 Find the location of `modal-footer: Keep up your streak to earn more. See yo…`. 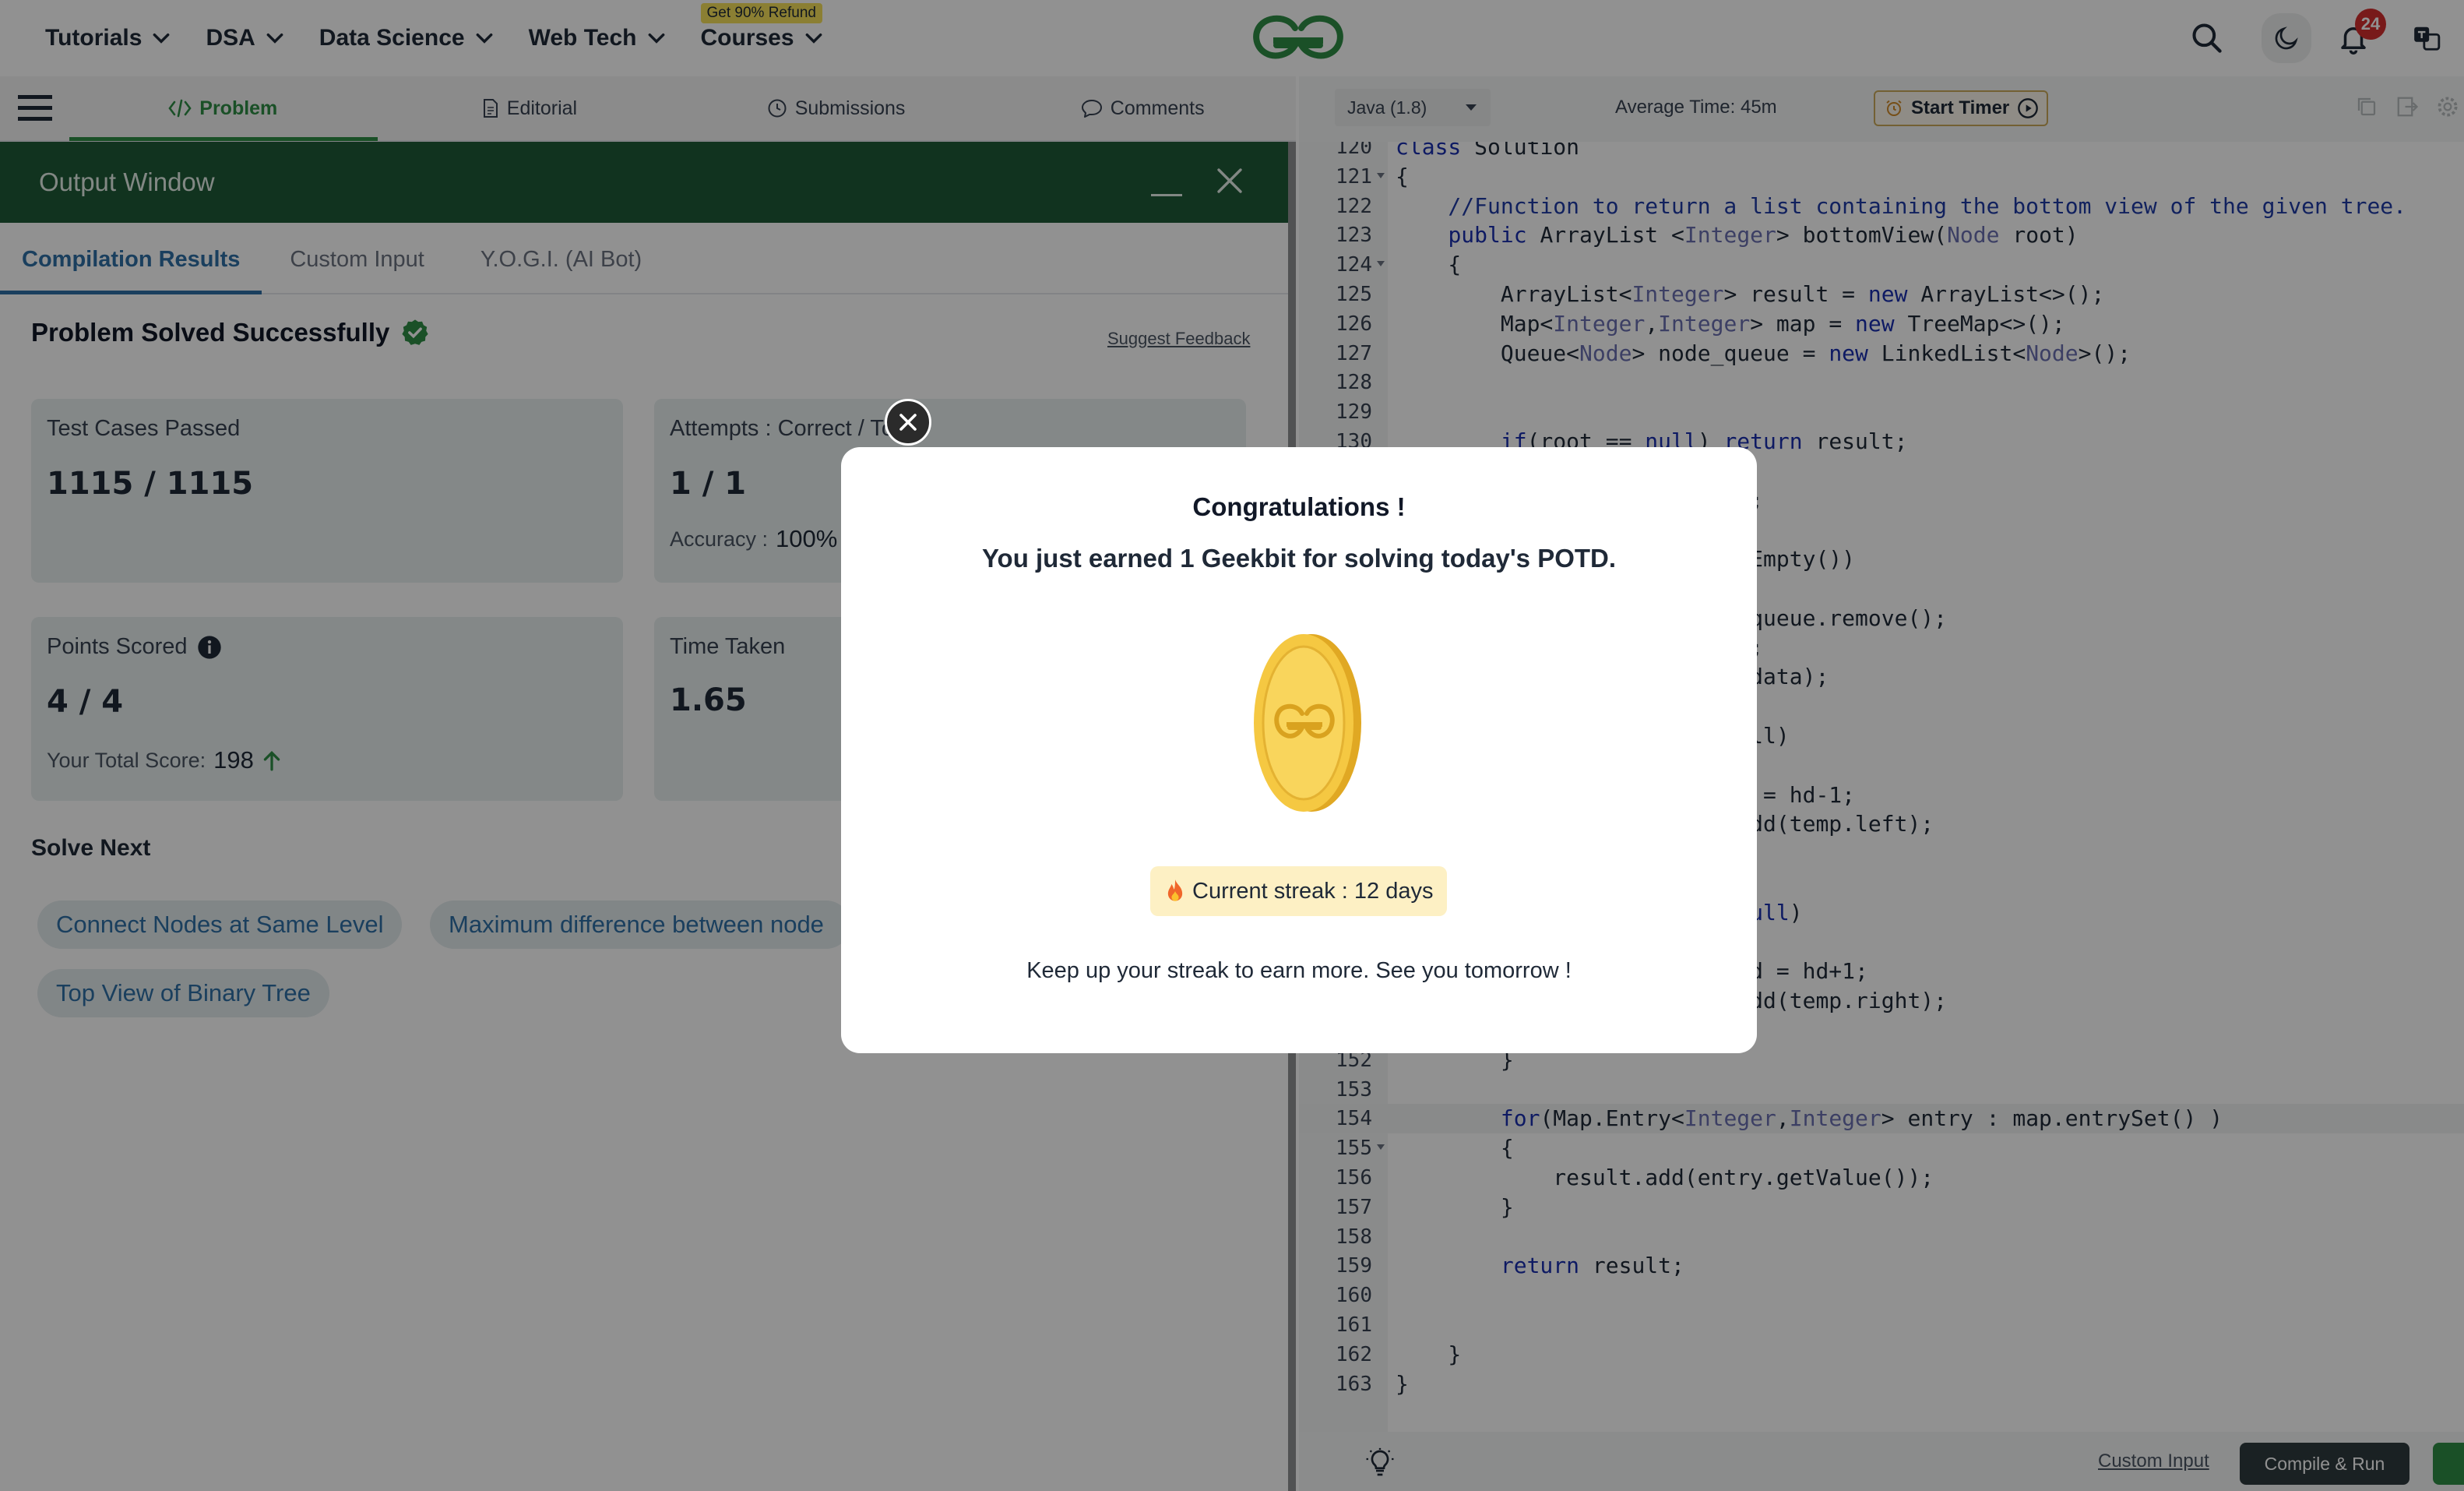

modal-footer: Keep up your streak to earn more. See yo… is located at coordinates (1299, 970).